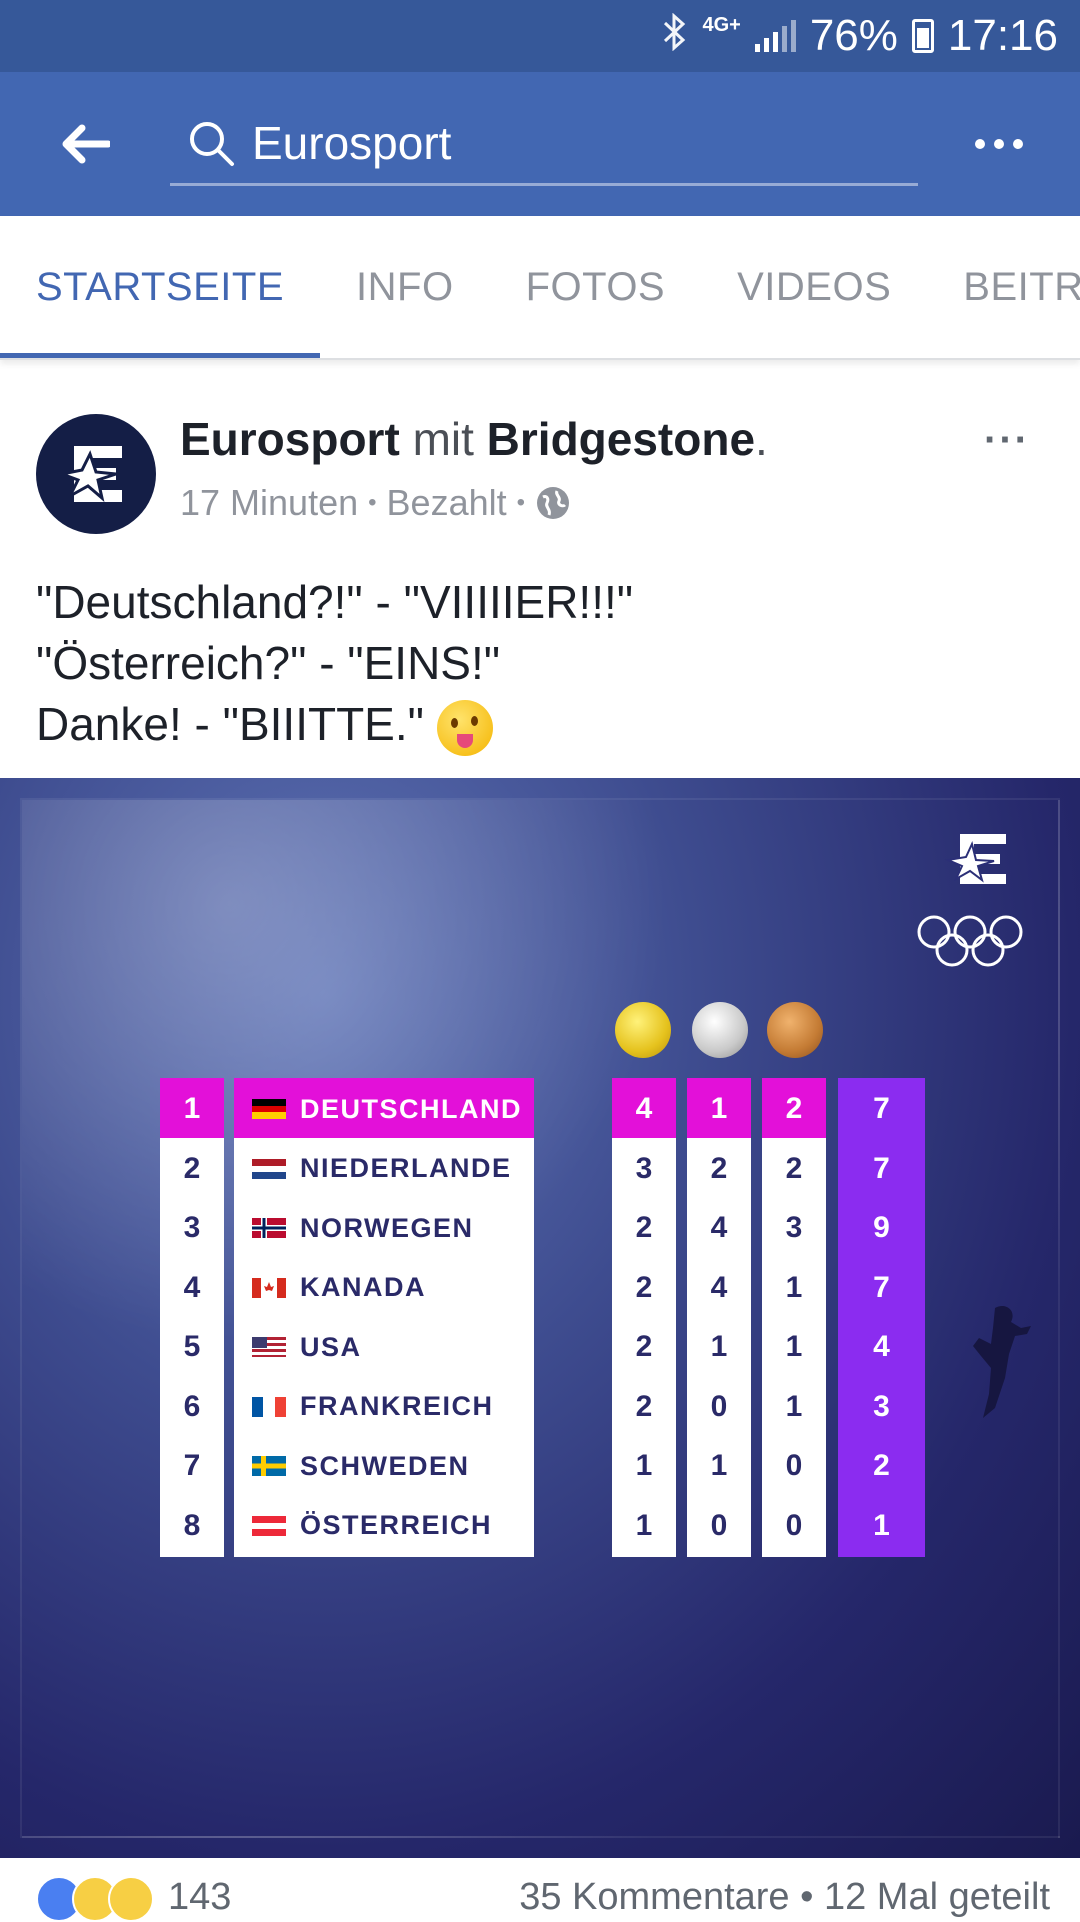 Image resolution: width=1080 pixels, height=1922 pixels. I want to click on arrow-left-icon, so click(86, 144).